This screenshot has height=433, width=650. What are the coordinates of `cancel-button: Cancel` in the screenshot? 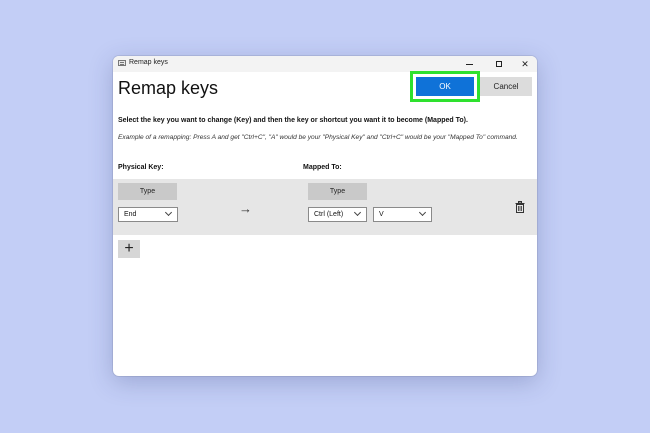 It's located at (506, 86).